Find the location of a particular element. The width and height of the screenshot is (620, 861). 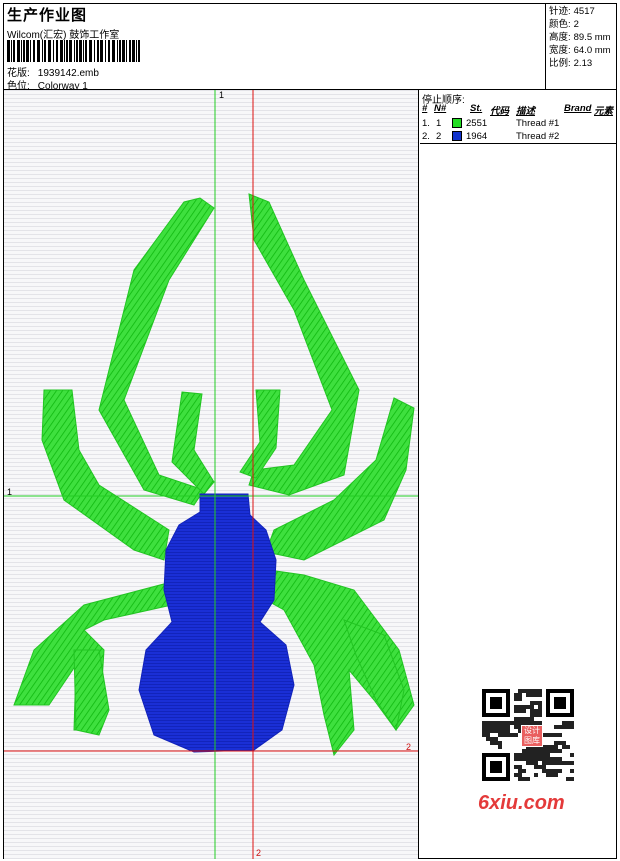

page-title: 生产作业图 is located at coordinates (47, 15).